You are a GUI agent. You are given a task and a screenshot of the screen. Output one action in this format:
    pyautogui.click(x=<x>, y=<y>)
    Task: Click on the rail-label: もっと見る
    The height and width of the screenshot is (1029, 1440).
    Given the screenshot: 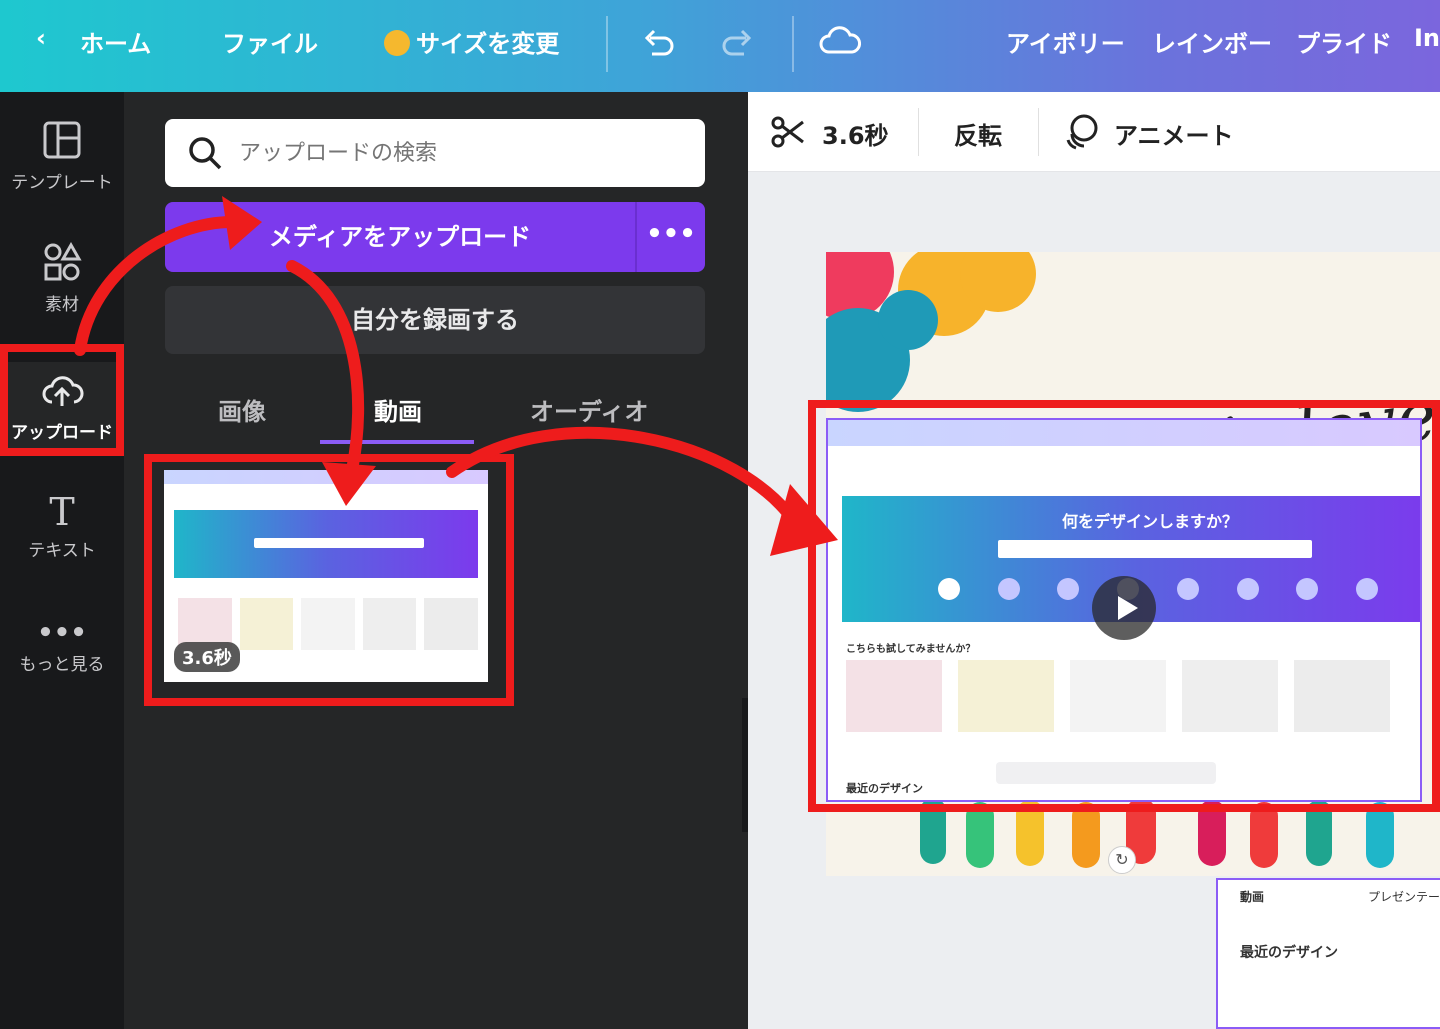 What is the action you would take?
    pyautogui.click(x=62, y=665)
    